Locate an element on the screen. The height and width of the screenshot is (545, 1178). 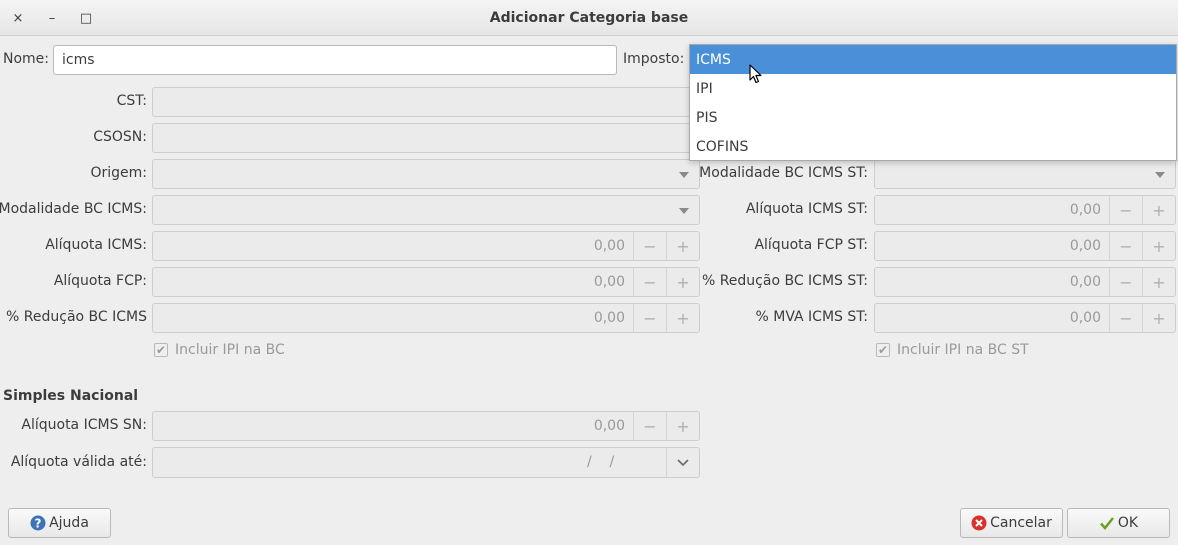
mva-icms-st-spinbox: 0,00 − + is located at coordinates (1025, 318).